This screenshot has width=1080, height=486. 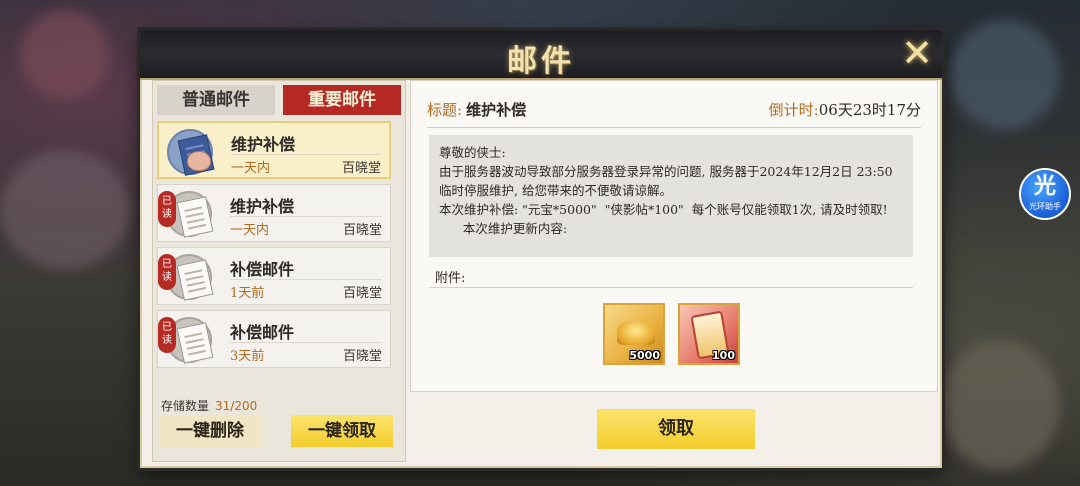 I want to click on claim-all-button: 一键领取, so click(x=342, y=431).